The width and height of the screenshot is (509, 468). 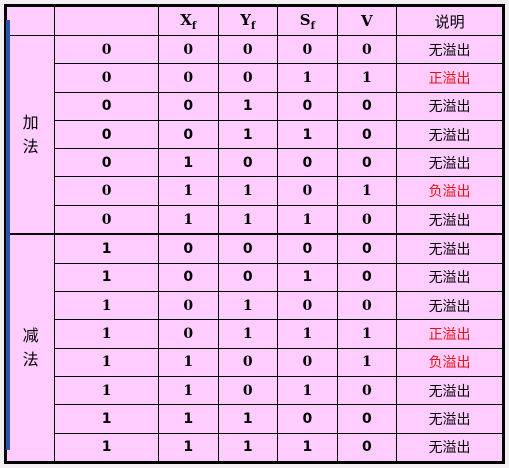 What do you see at coordinates (367, 21) in the screenshot?
I see `header-v: V` at bounding box center [367, 21].